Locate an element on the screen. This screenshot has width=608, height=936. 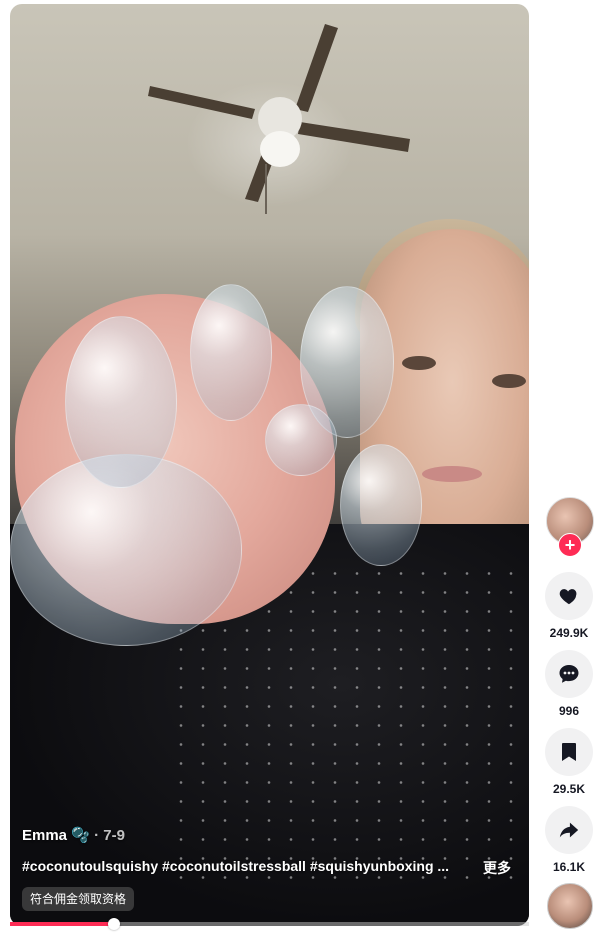
progress-bar is located at coordinates (269, 924).